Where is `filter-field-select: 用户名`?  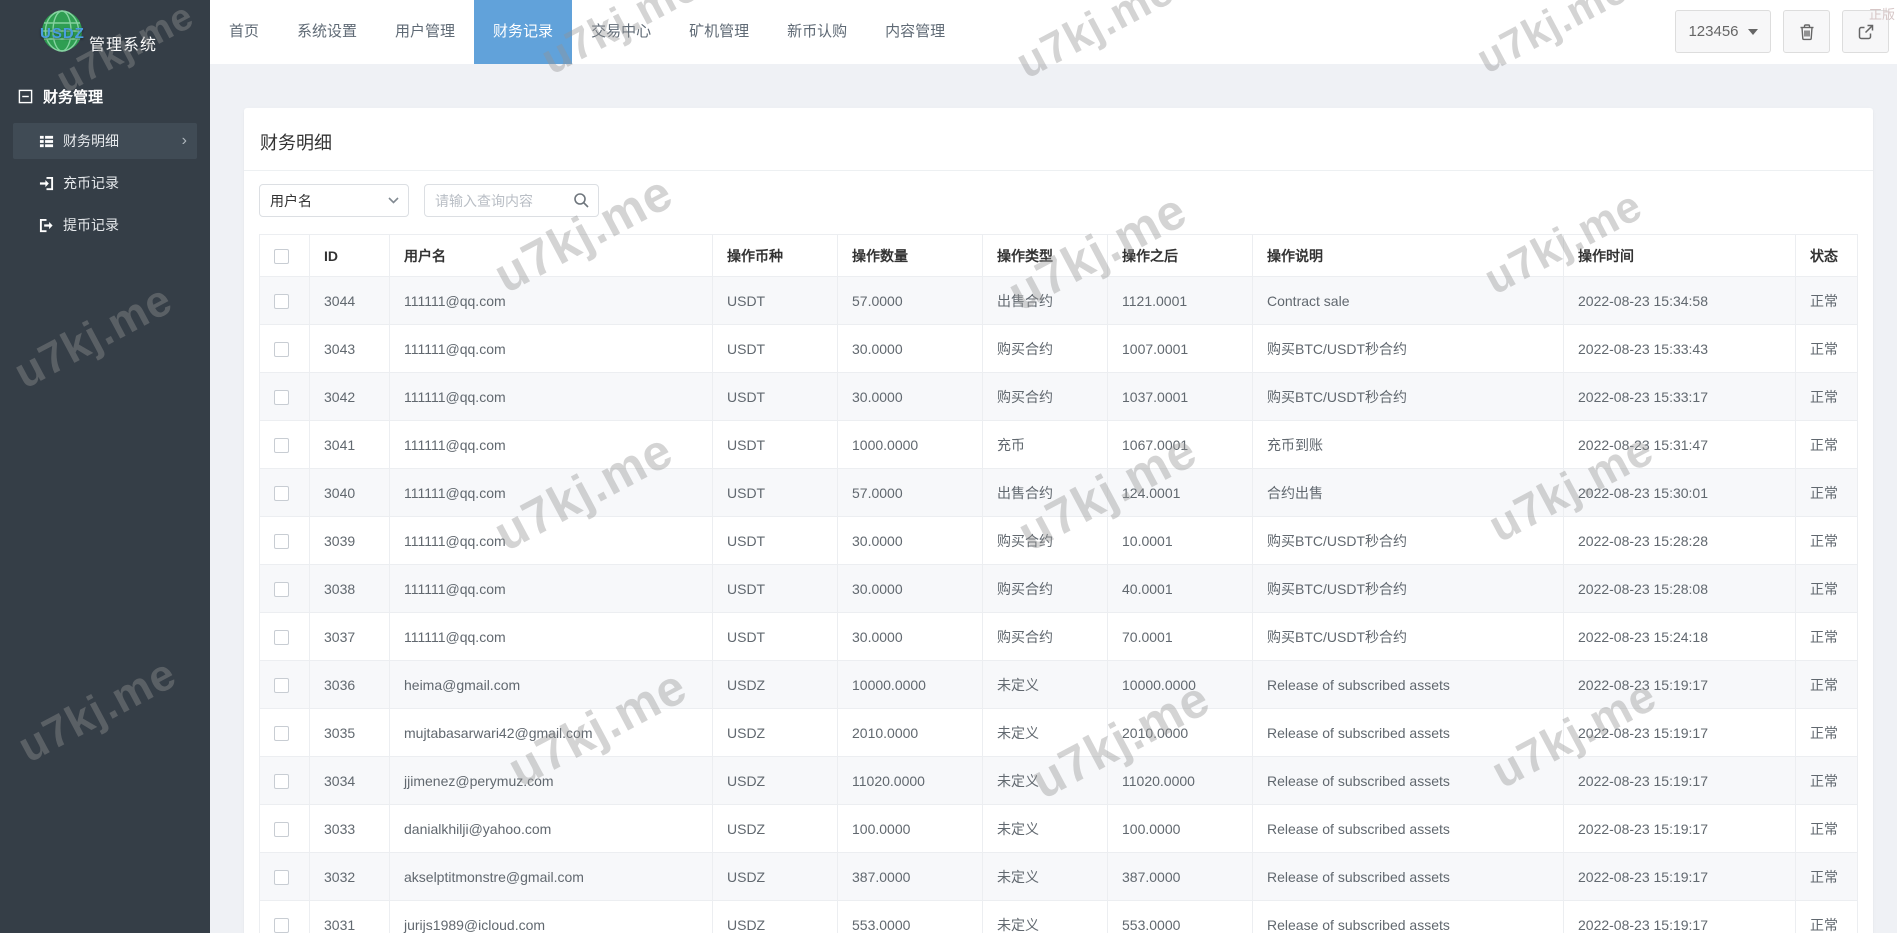
filter-field-select: 用户名 is located at coordinates (334, 200).